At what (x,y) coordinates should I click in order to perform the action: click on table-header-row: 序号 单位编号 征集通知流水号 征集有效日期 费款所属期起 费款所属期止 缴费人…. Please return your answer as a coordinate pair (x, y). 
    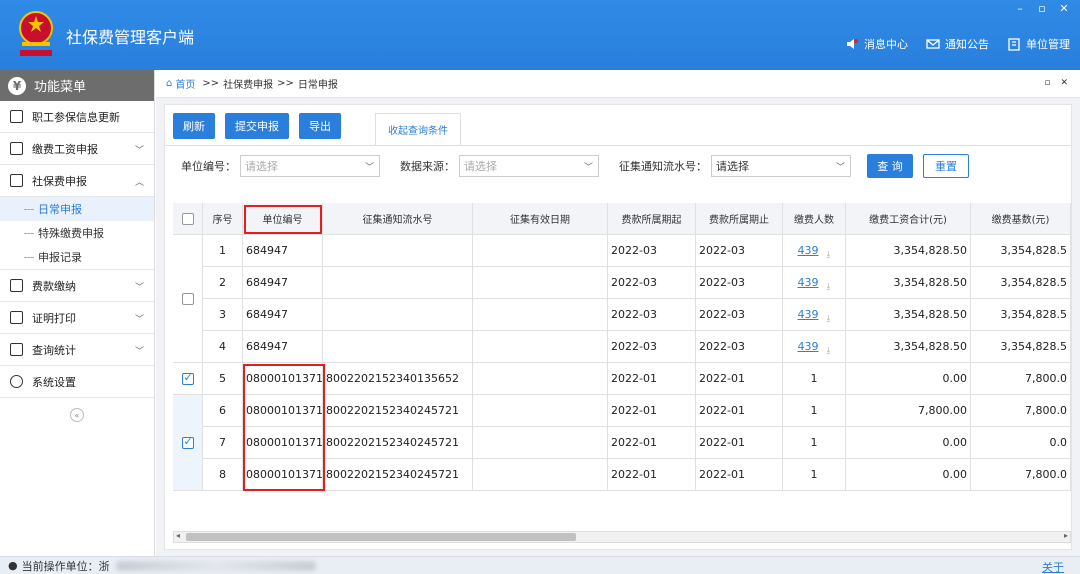
    Looking at the image, I should click on (622, 219).